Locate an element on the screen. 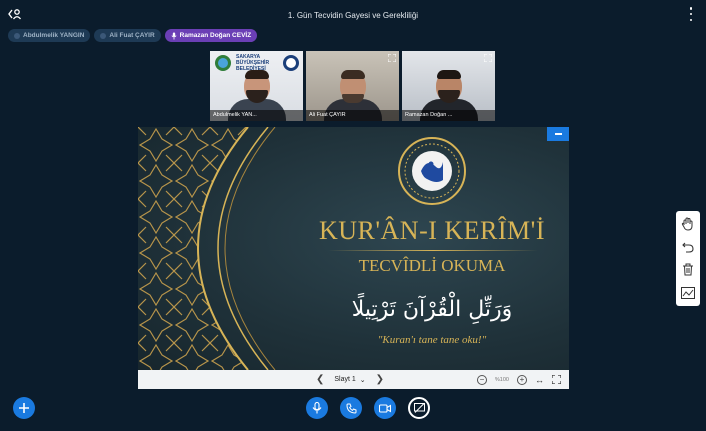 The height and width of the screenshot is (431, 706). fit-to-width-icon: ↔ is located at coordinates (539, 380).